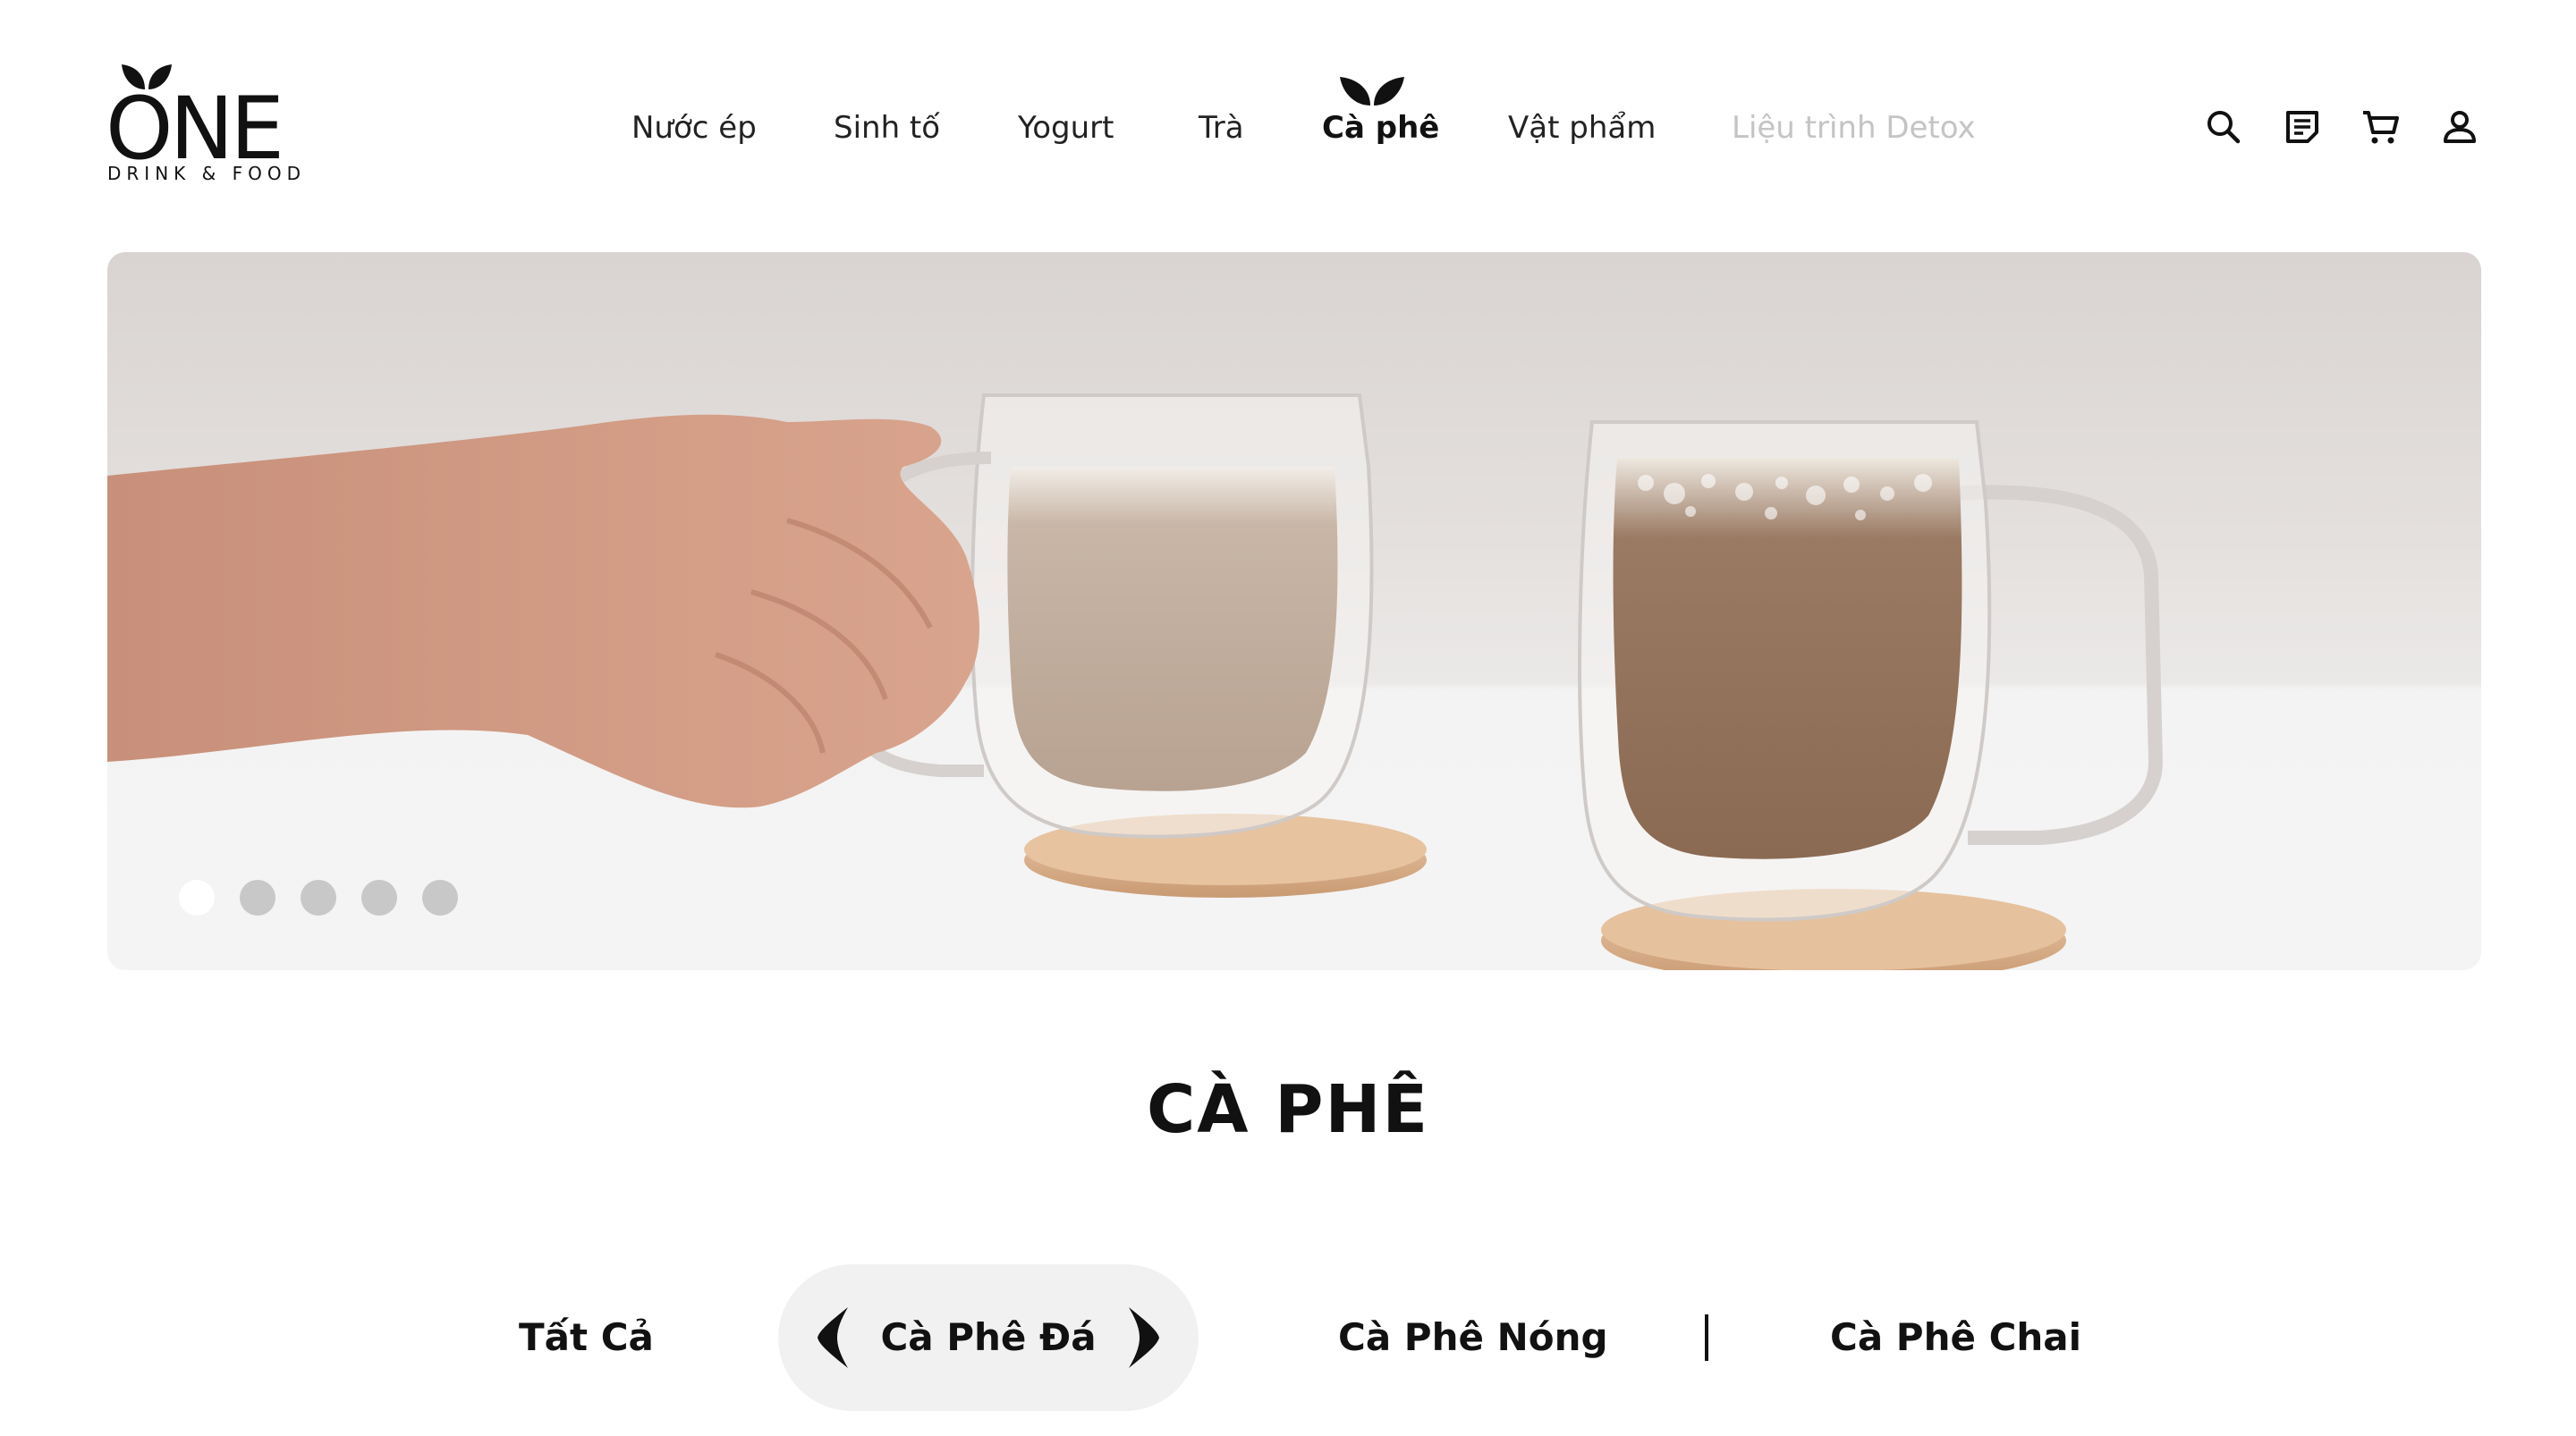 The width and height of the screenshot is (2576, 1436). Describe the element at coordinates (1372, 91) in the screenshot. I see `active-nav-leaf-icon` at that location.